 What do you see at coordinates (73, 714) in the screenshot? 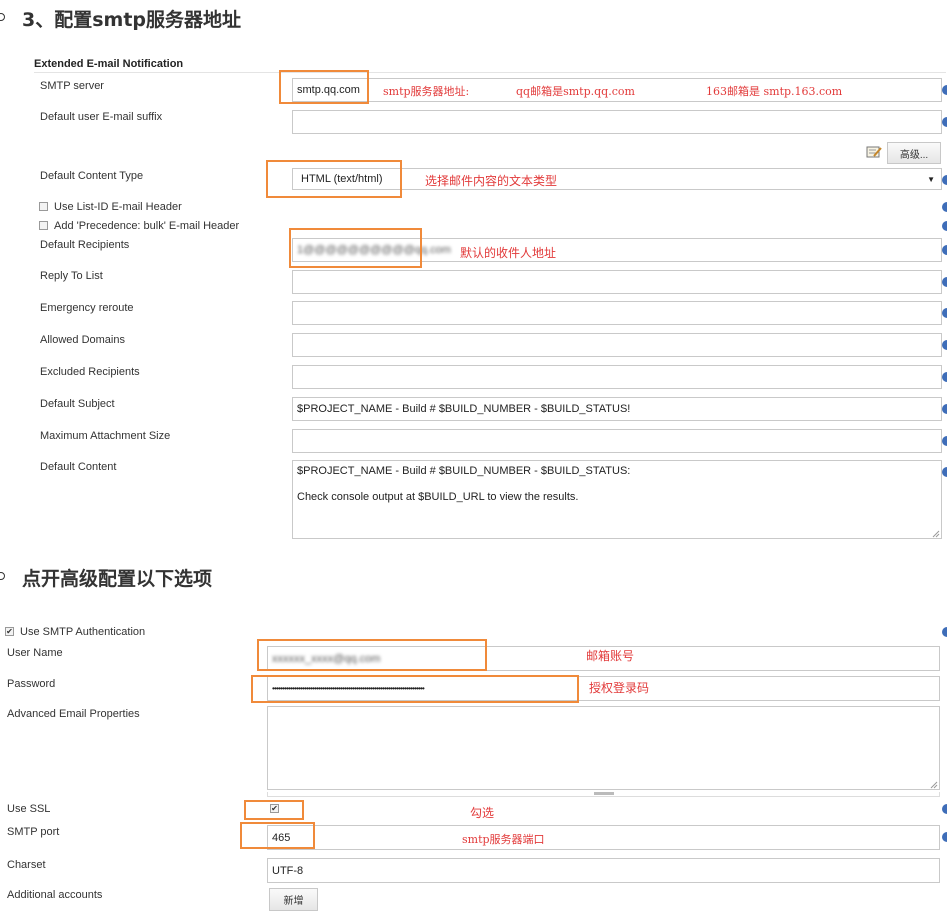
I see `advanced-props-label: Advanced Email Properties` at bounding box center [73, 714].